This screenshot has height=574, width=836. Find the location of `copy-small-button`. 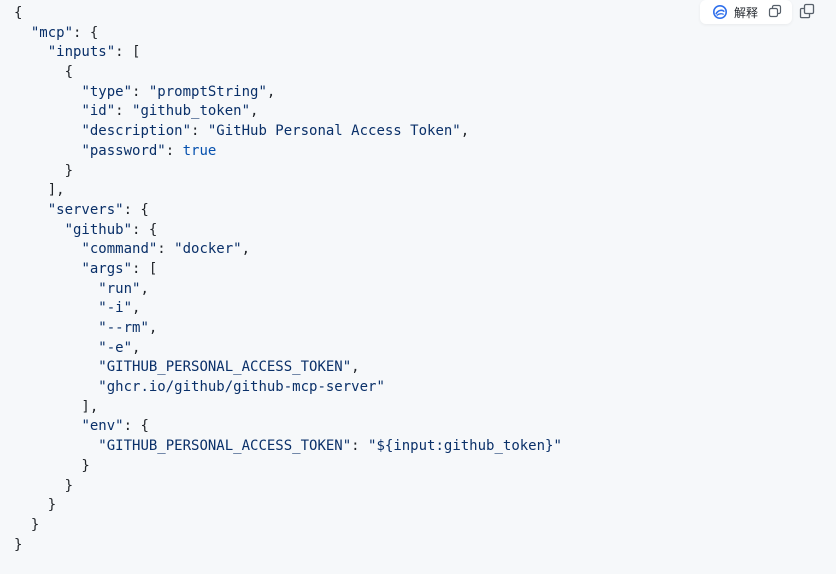

copy-small-button is located at coordinates (775, 12).